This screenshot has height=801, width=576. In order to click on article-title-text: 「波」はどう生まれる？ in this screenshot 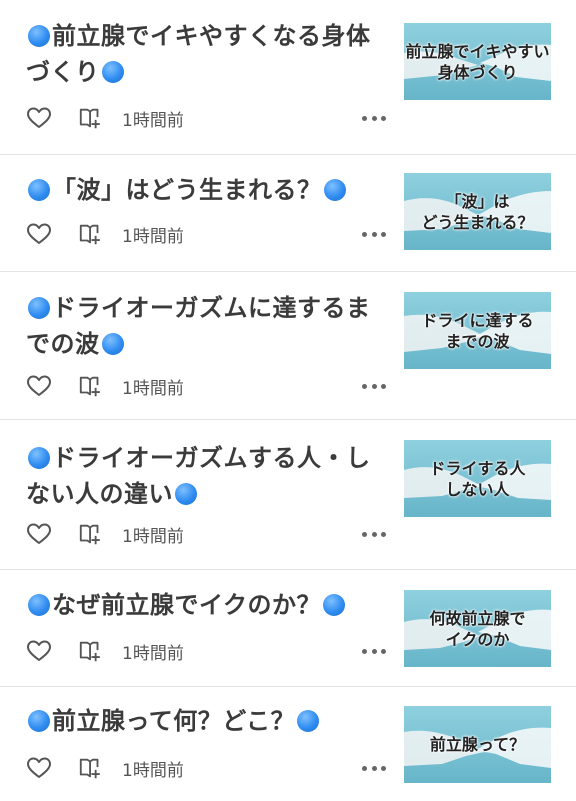, I will do `click(187, 190)`.